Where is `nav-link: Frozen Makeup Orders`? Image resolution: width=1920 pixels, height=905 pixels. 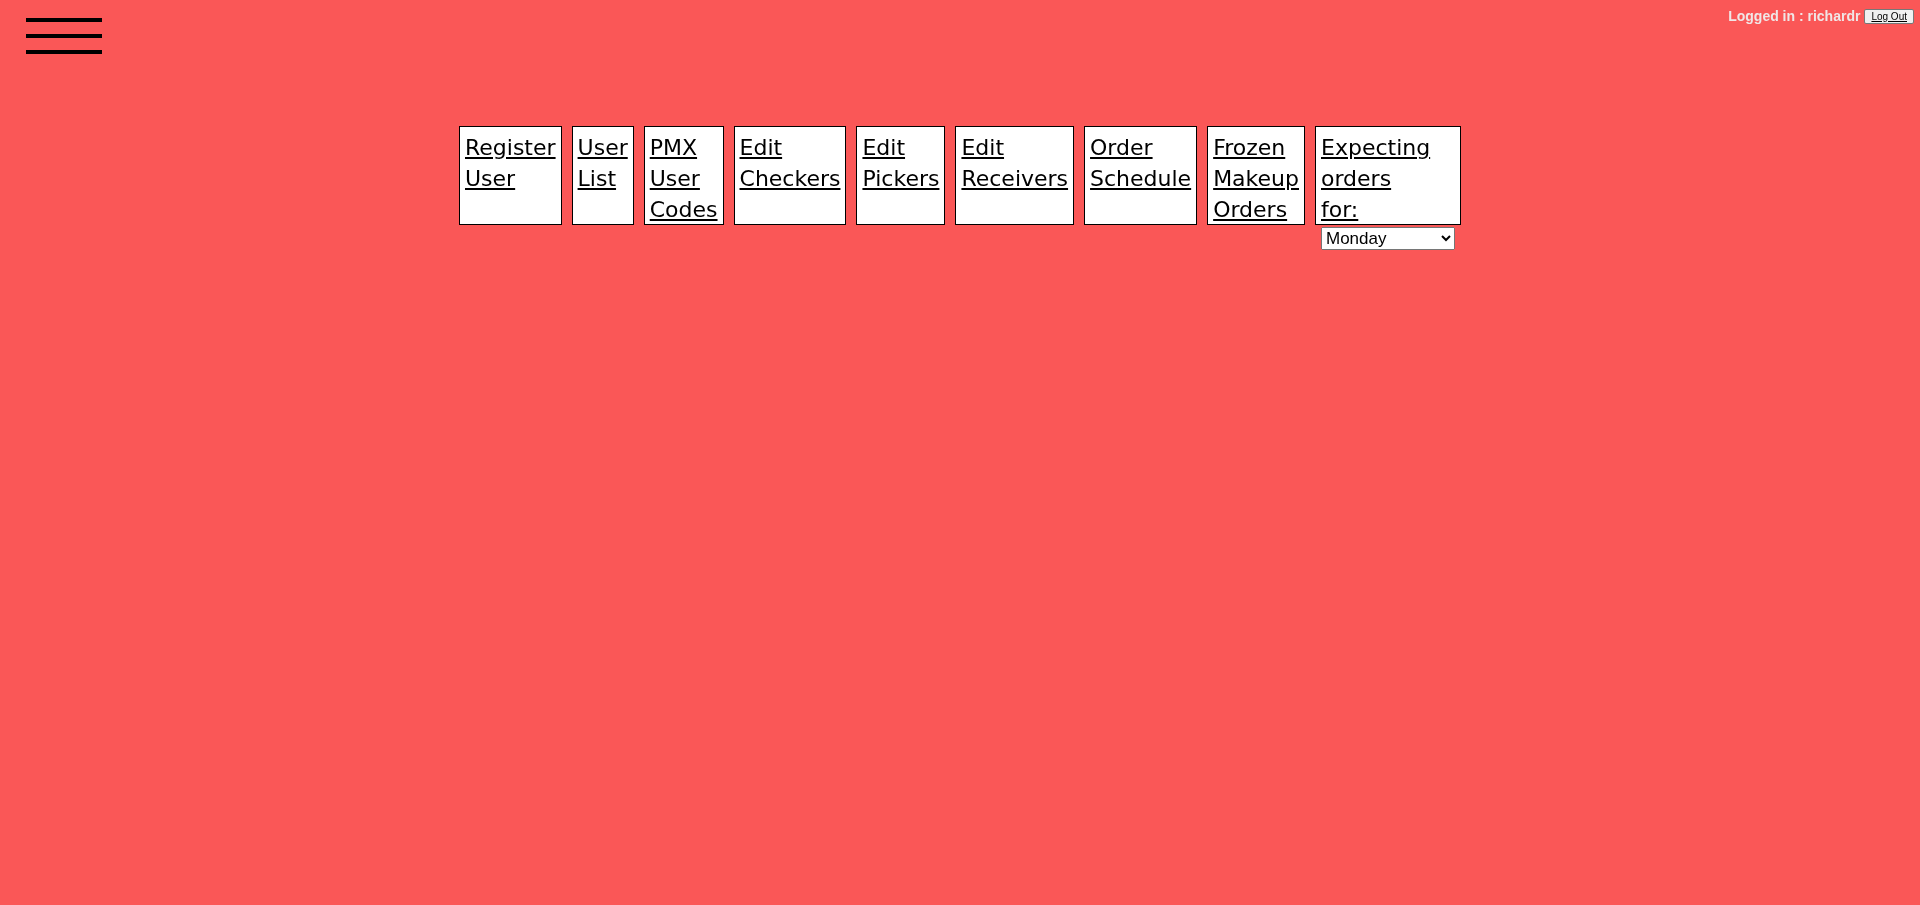 nav-link: Frozen Makeup Orders is located at coordinates (1256, 178).